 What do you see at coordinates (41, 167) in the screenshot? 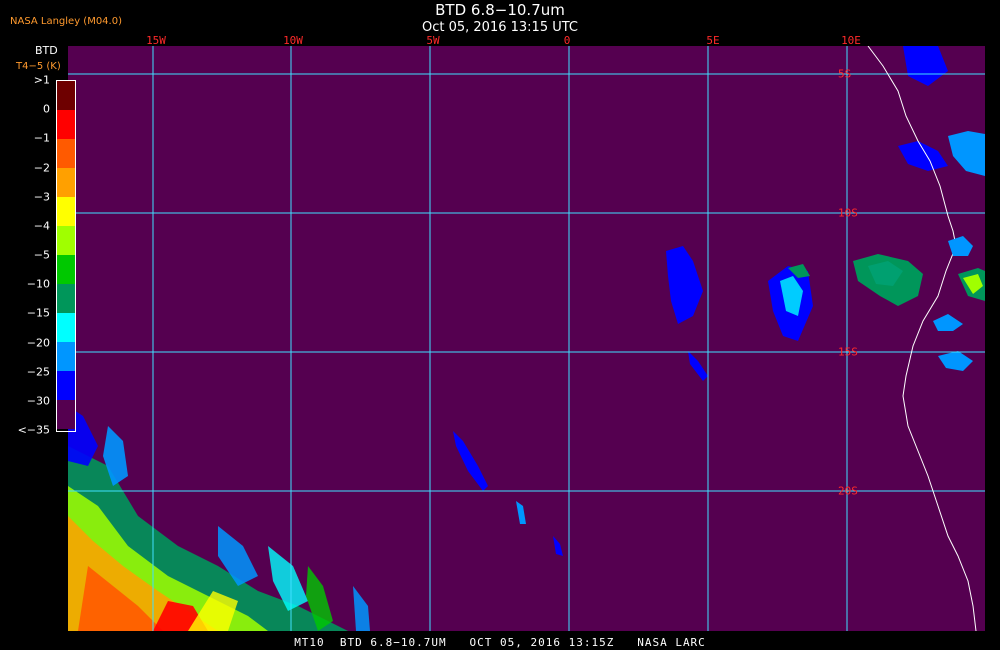
I see `colorbar-tick-label: −2` at bounding box center [41, 167].